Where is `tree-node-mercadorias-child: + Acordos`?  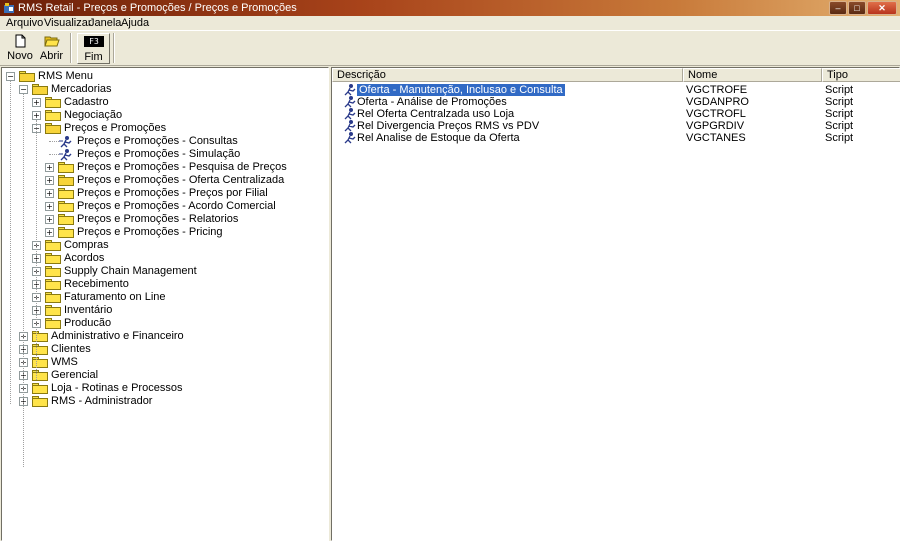 tree-node-mercadorias-child: + Acordos is located at coordinates (162, 258).